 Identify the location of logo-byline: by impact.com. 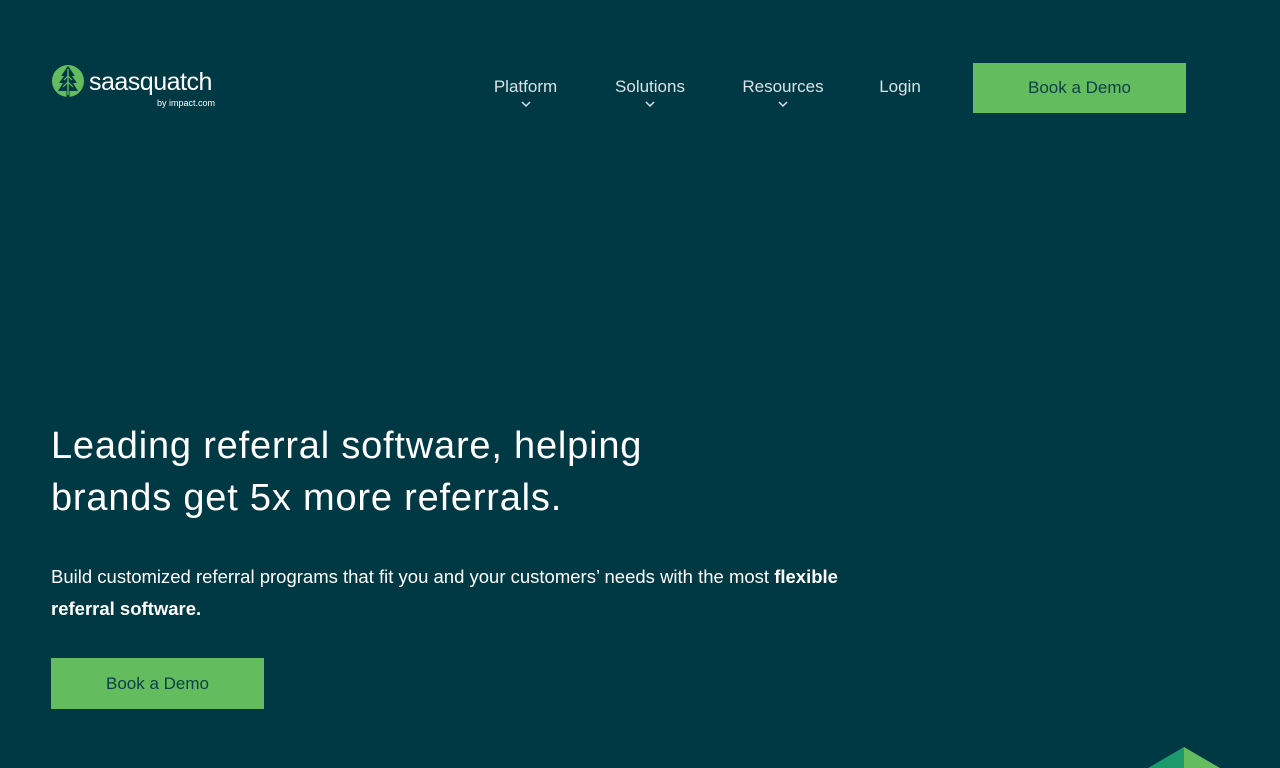
(186, 103).